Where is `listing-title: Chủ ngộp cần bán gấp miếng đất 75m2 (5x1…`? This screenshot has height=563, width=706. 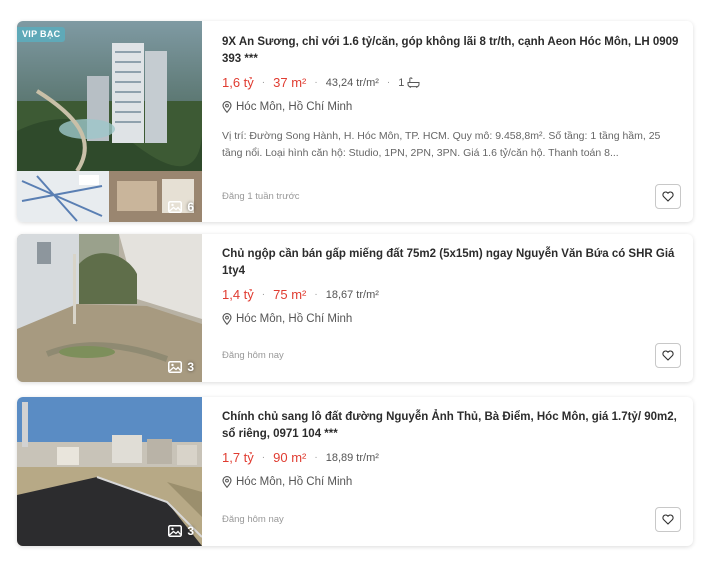 listing-title: Chủ ngộp cần bán gấp miếng đất 75m2 (5x1… is located at coordinates (451, 263).